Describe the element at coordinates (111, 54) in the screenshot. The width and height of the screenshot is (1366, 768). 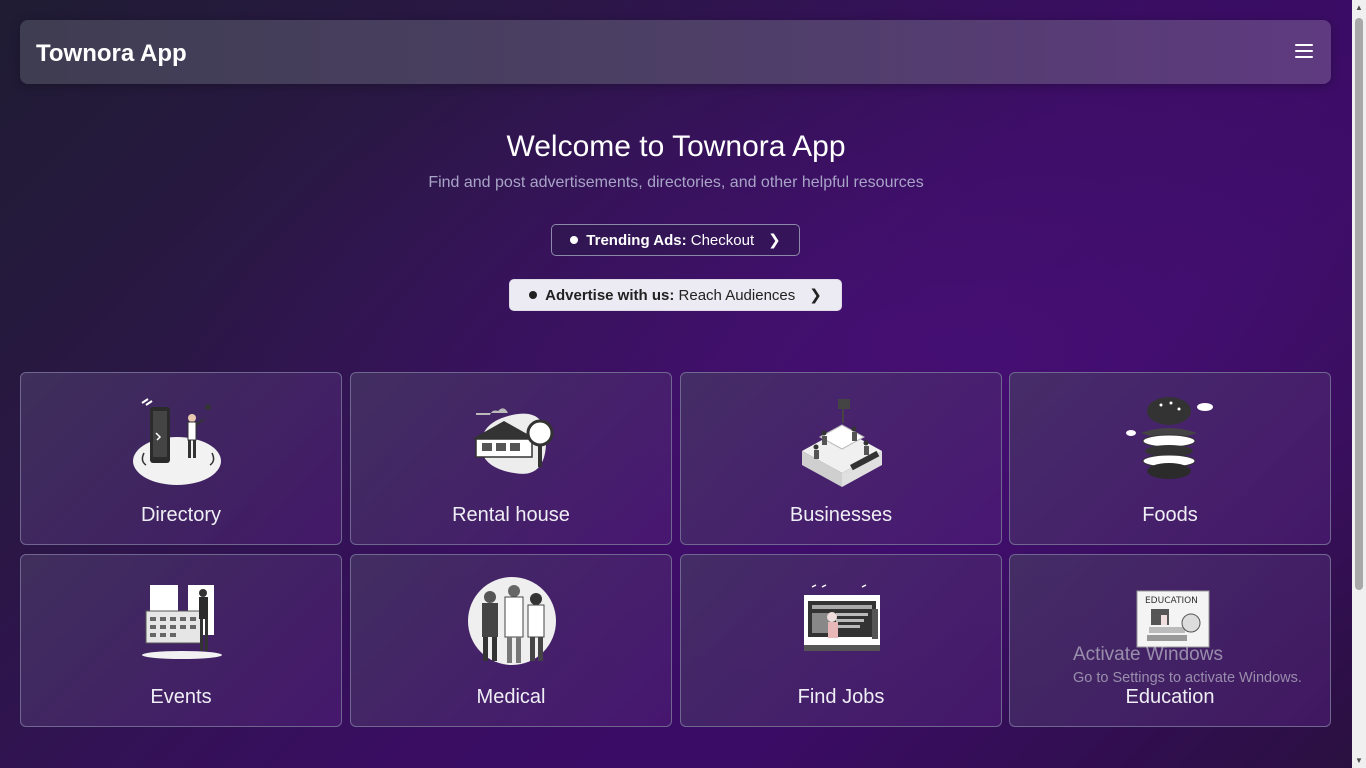
I see `brand-title: Townora App` at that location.